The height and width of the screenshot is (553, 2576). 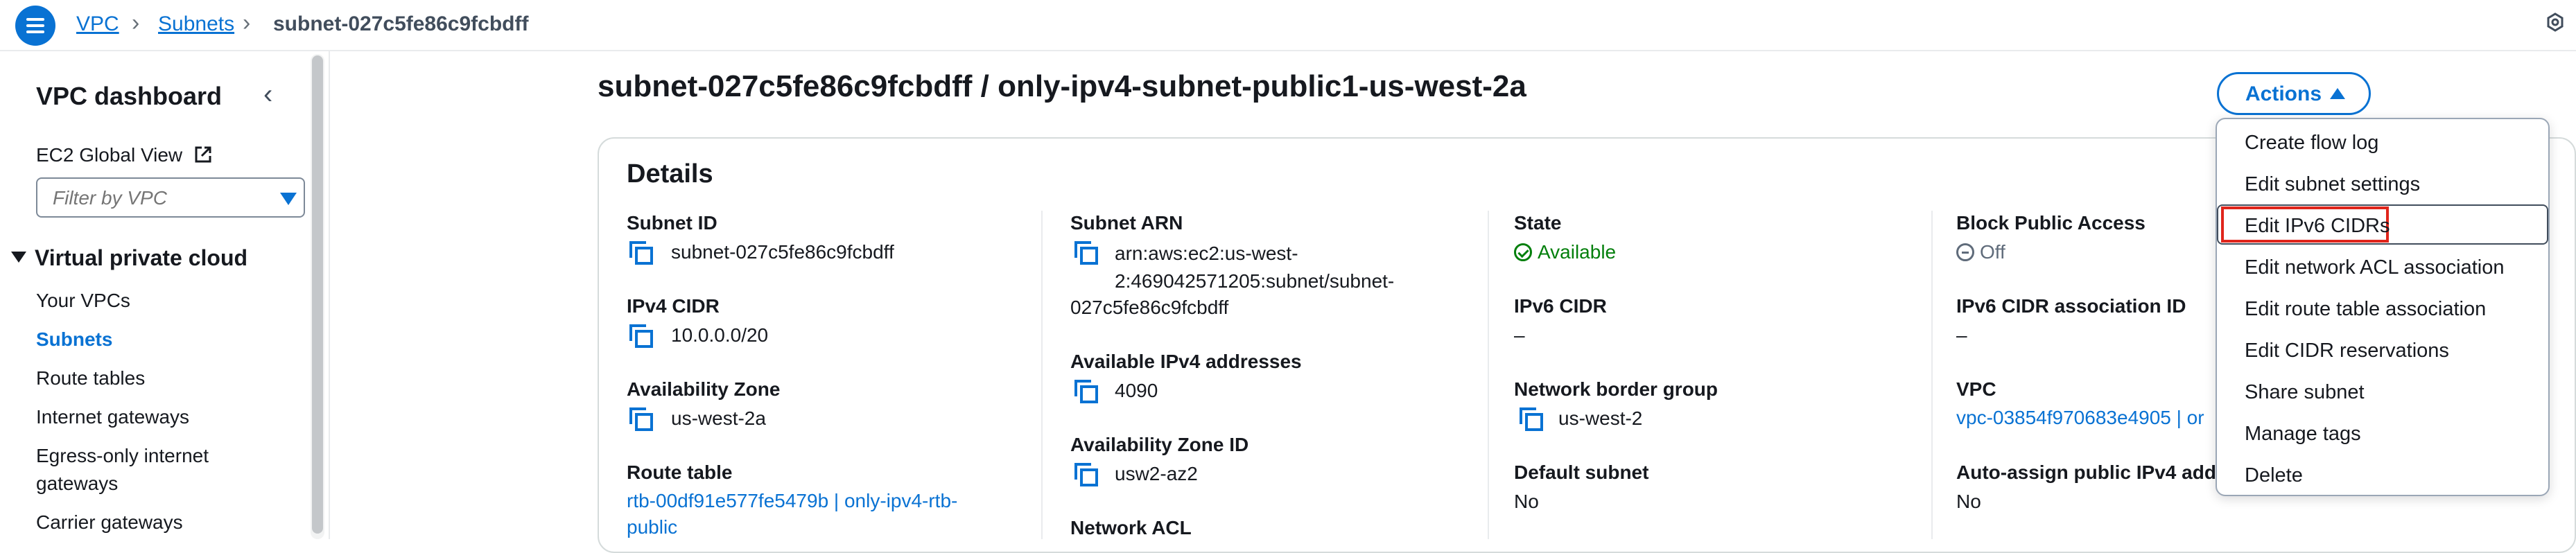 What do you see at coordinates (792, 500) in the screenshot?
I see `route-table-link-text: rtb-00df91e577fe5479b | only-ipv4-rtb-` at bounding box center [792, 500].